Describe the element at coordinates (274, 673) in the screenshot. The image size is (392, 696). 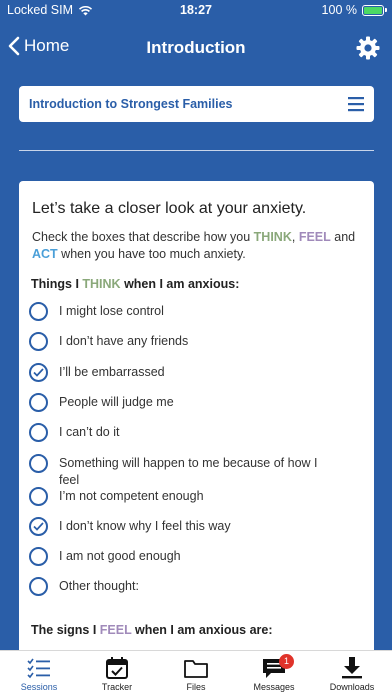
I see `tab-messages: 1 Messages` at that location.